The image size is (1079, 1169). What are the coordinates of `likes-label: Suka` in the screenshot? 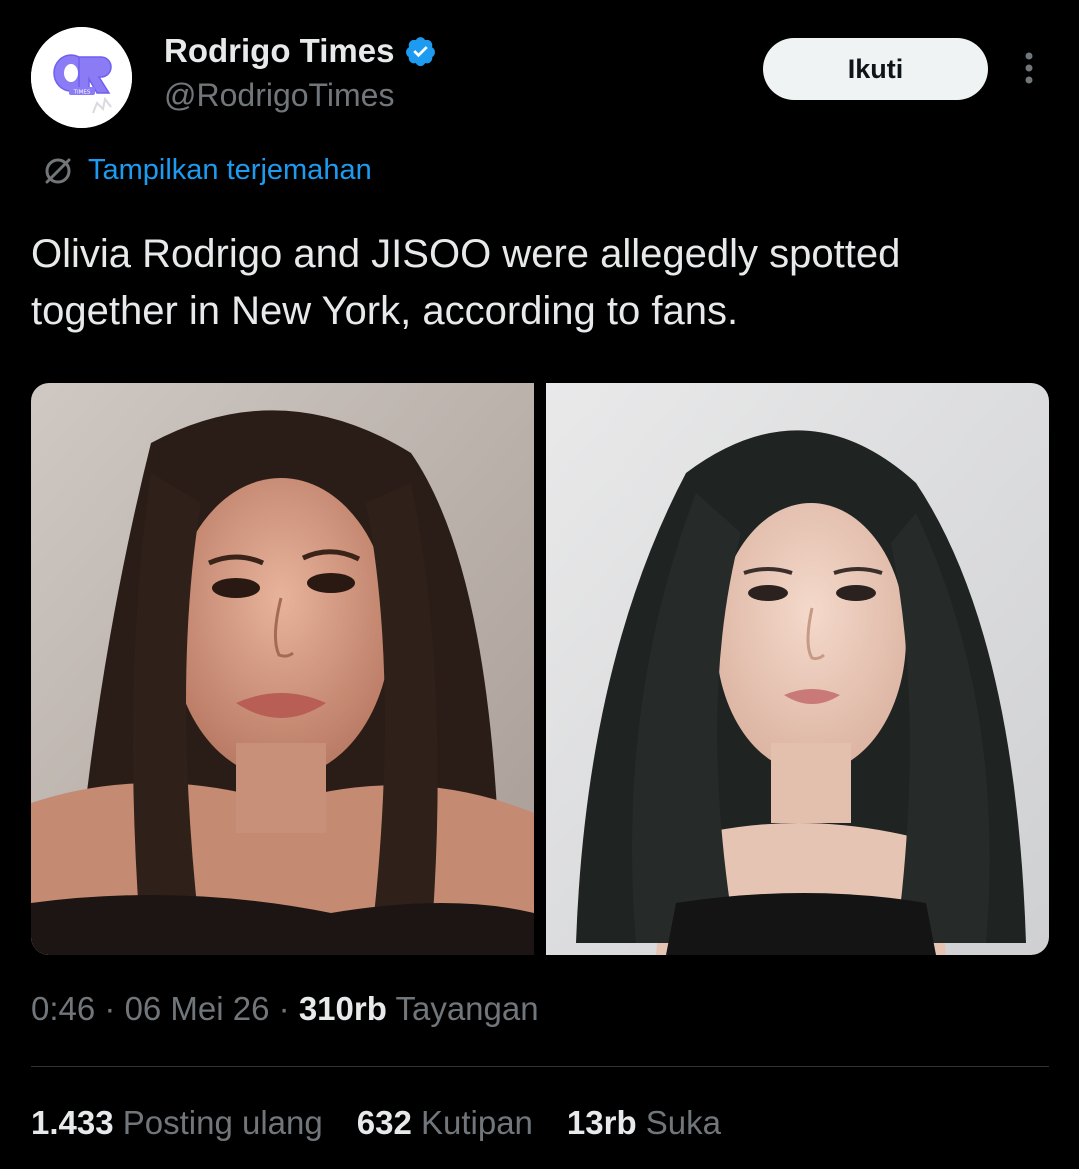 It's located at (679, 1122).